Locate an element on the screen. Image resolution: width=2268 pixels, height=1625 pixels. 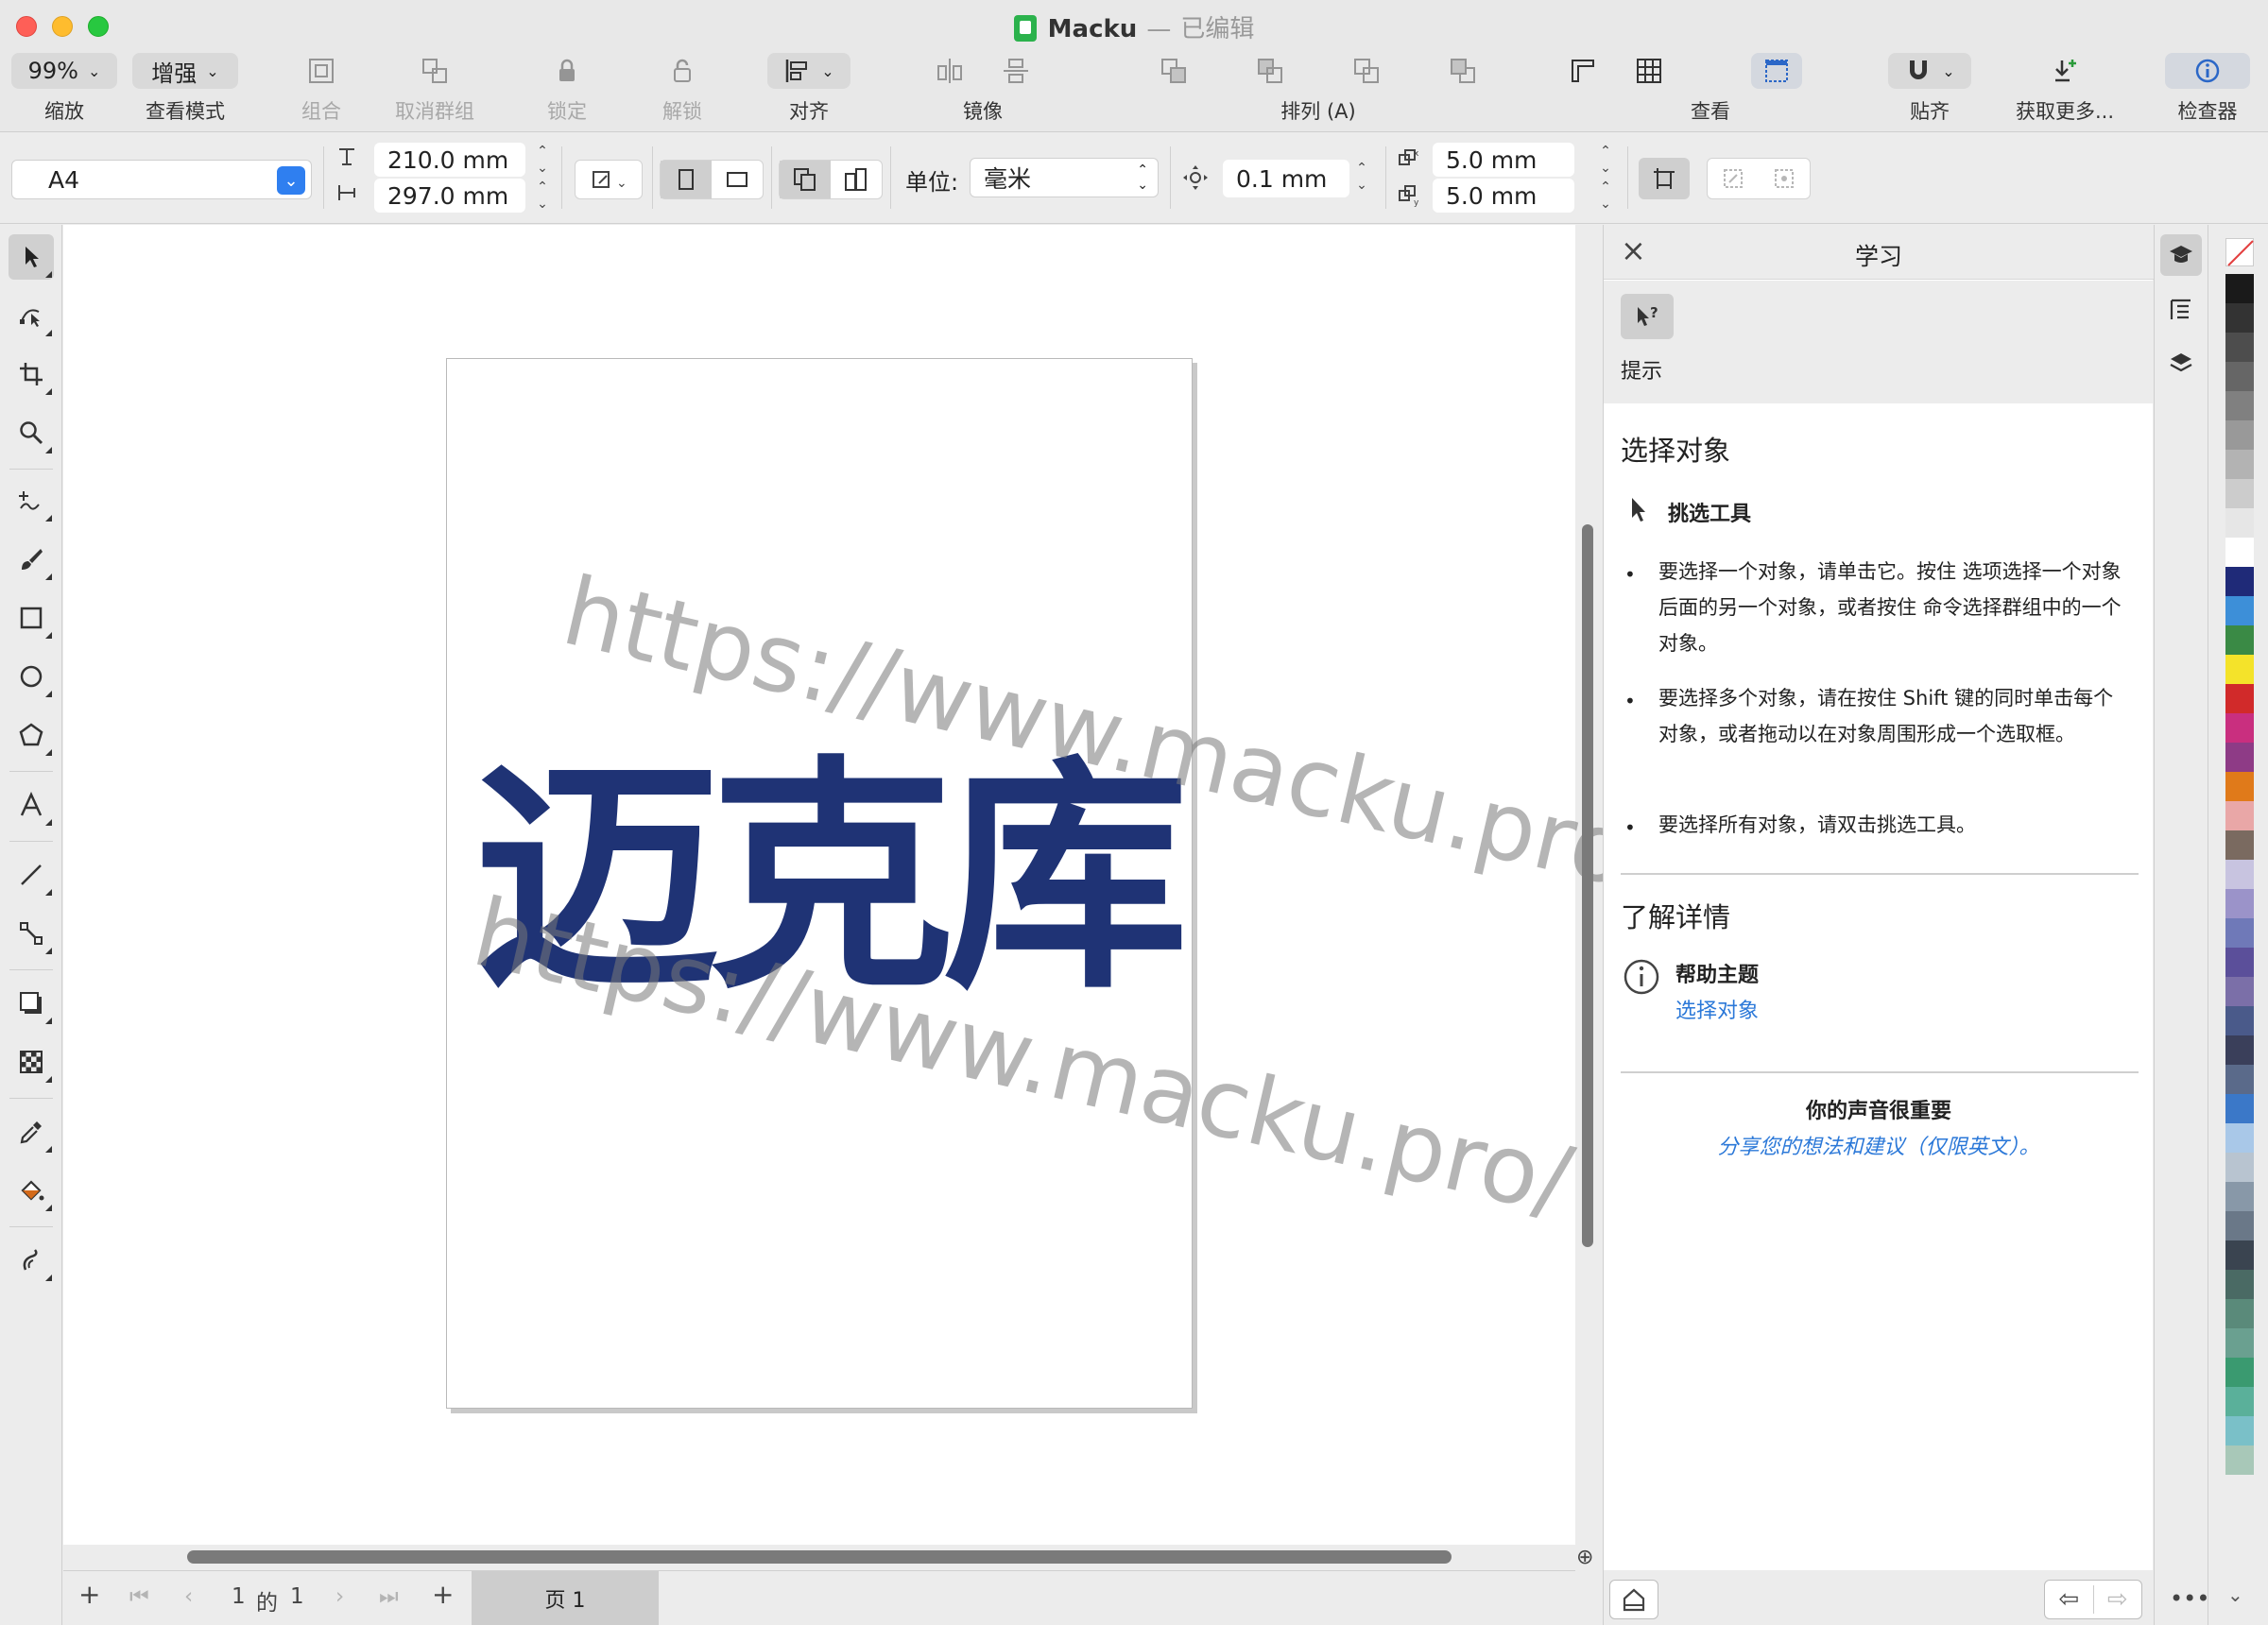
layout-dropdown: ⌄ is located at coordinates (609, 179).